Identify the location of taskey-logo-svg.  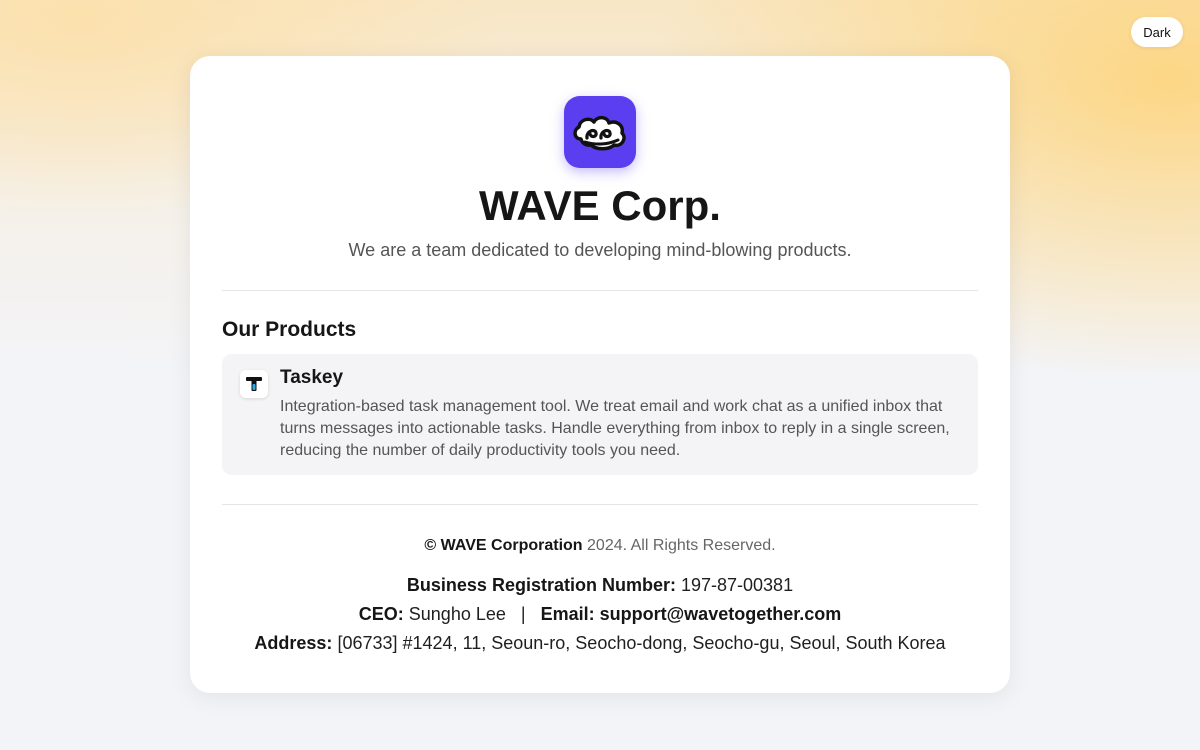
(254, 384).